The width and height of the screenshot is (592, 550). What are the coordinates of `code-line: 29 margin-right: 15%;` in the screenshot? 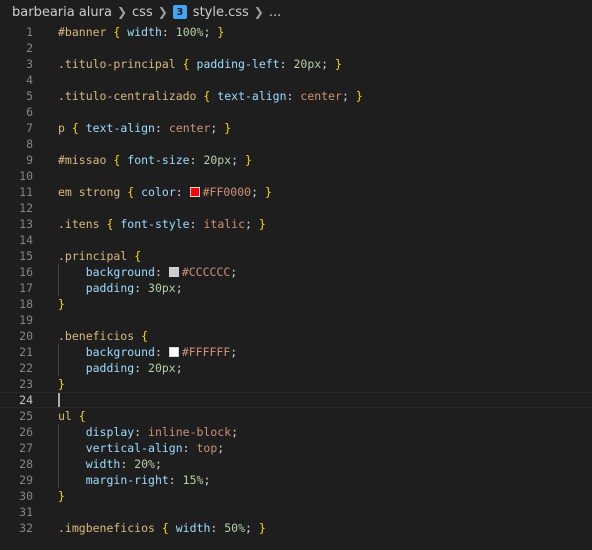 It's located at (296, 480).